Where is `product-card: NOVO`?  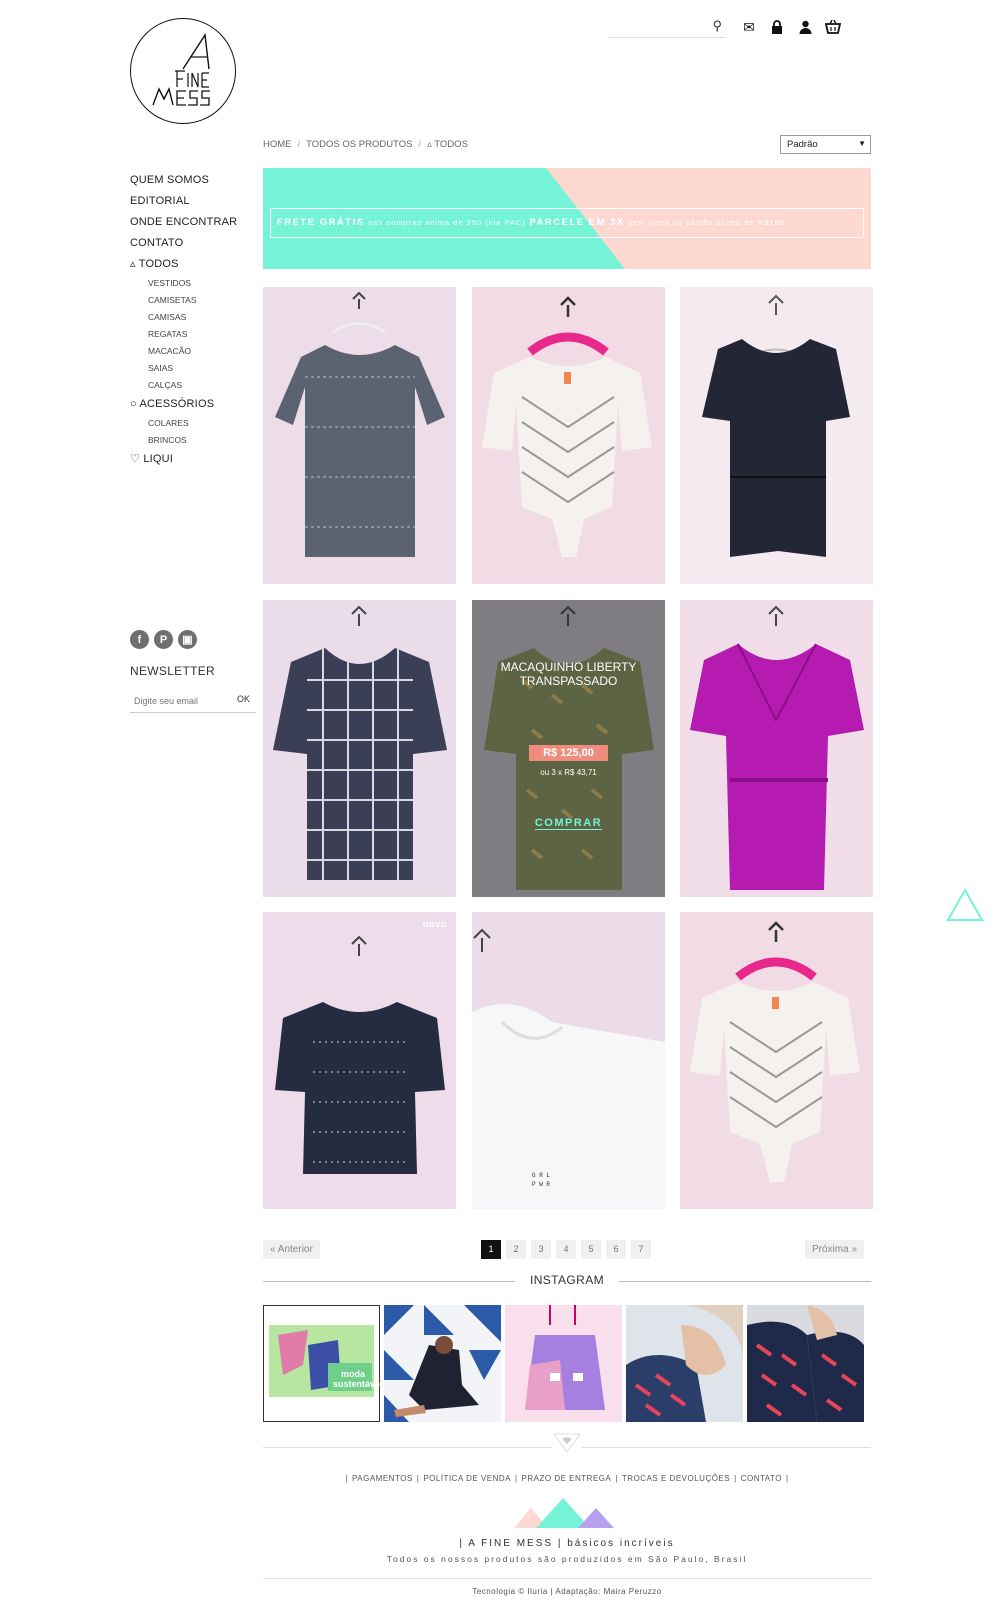 product-card: NOVO is located at coordinates (359, 1060).